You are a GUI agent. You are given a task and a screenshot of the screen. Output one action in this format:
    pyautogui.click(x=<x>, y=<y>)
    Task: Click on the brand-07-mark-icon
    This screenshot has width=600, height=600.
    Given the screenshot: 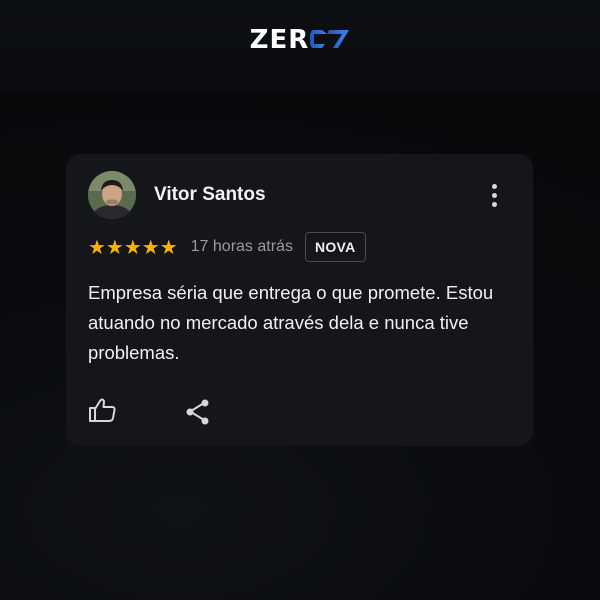 What is the action you would take?
    pyautogui.click(x=330, y=41)
    